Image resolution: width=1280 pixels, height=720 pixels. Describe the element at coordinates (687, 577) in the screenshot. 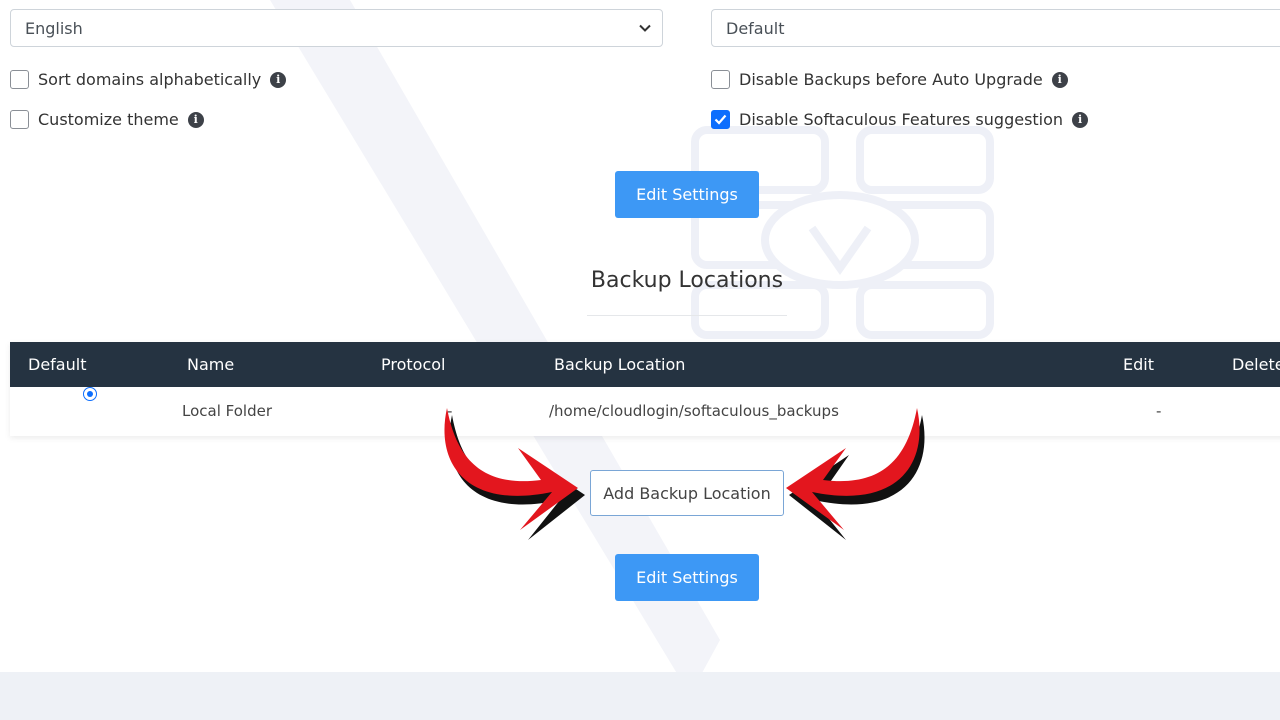

I see `edit-settings-button-bottom: Edit Settings` at that location.